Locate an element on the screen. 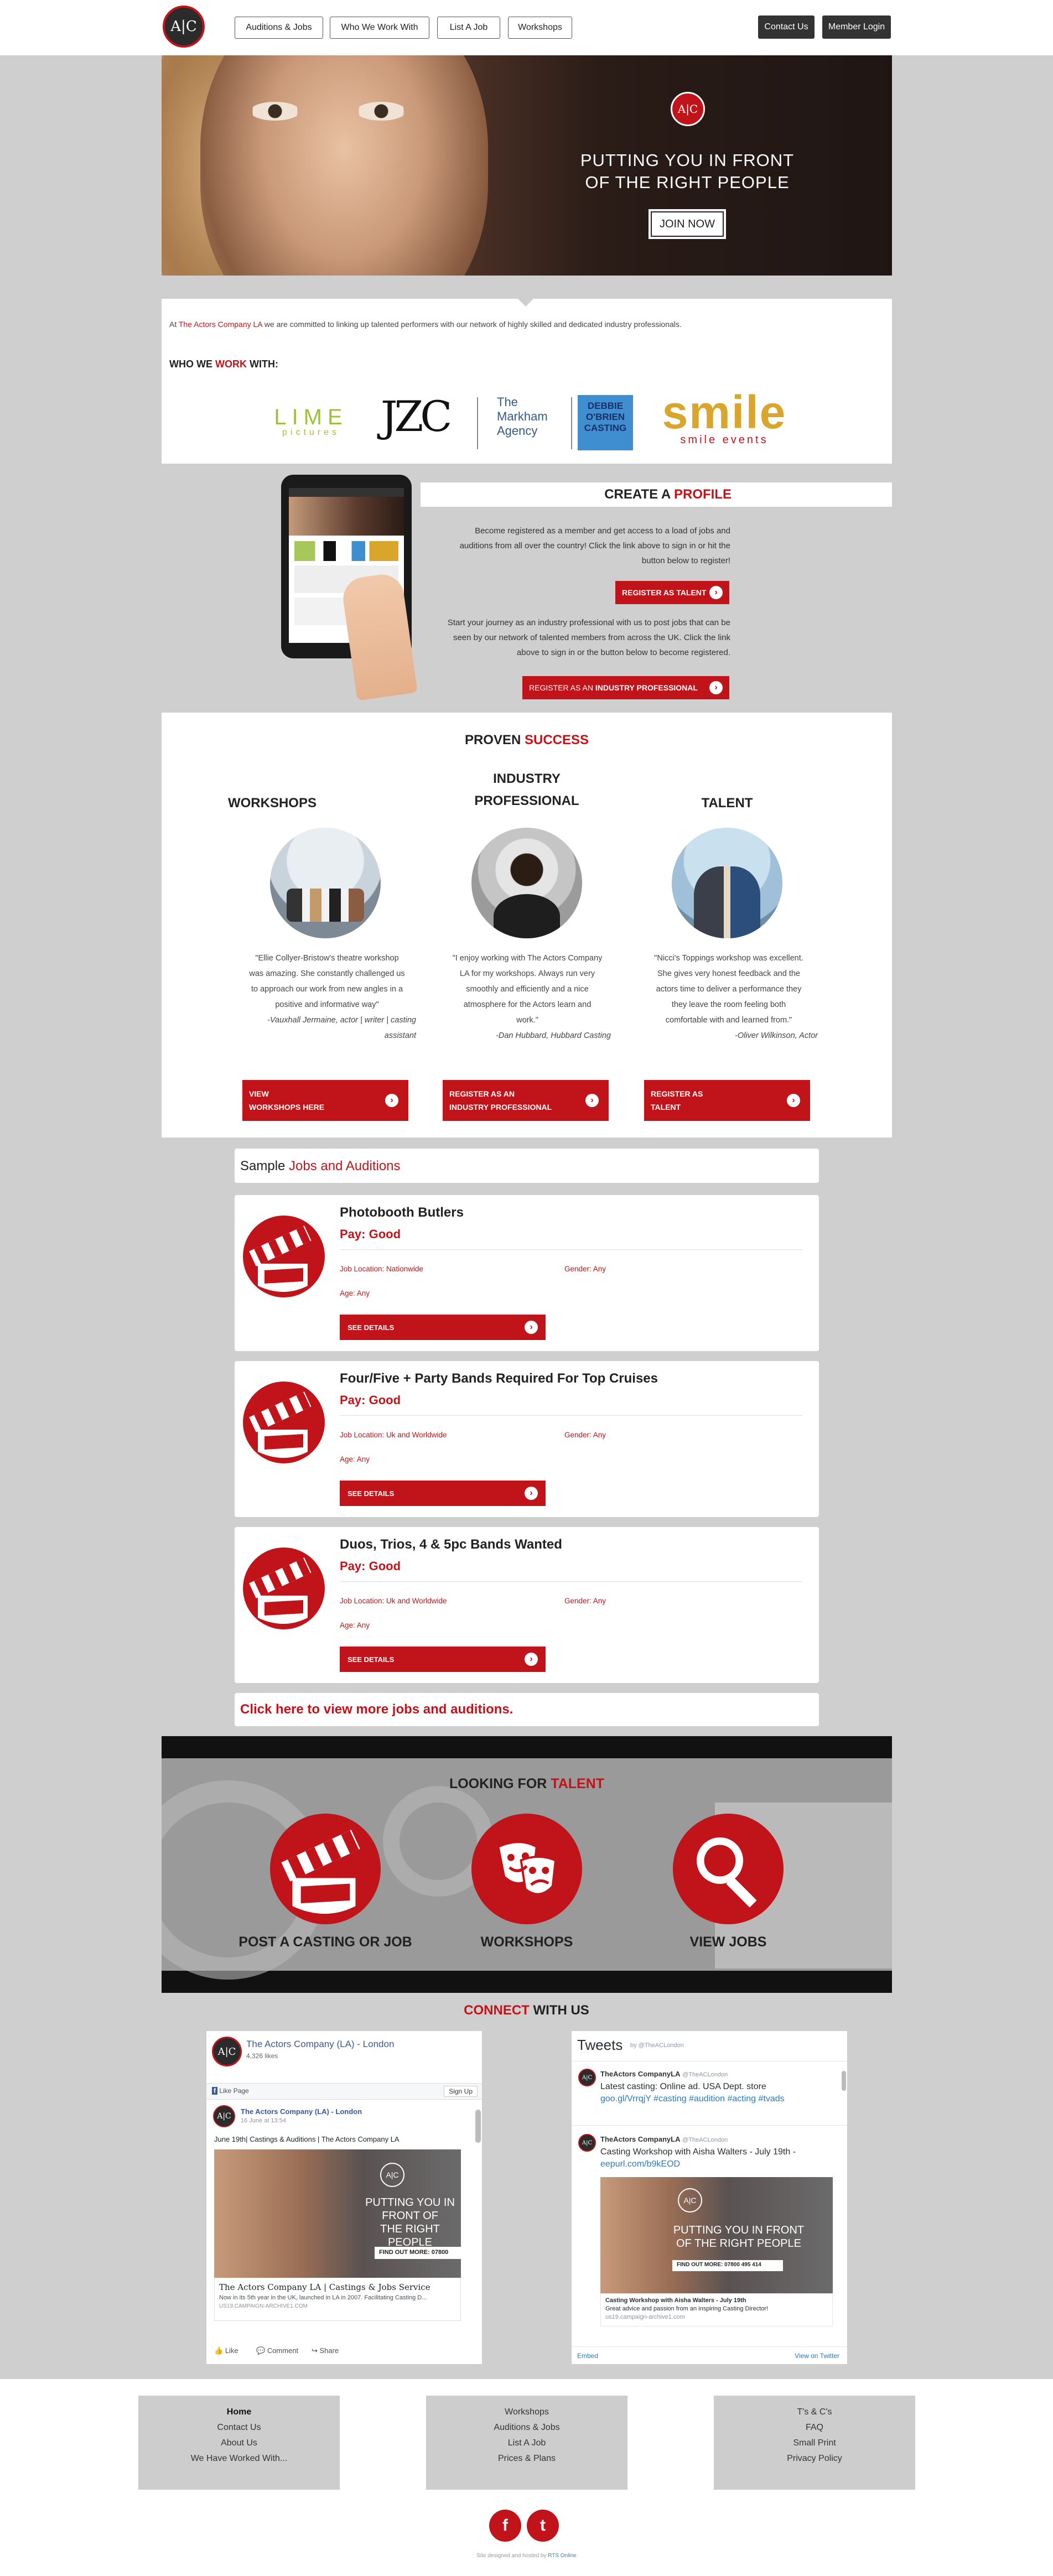 Image resolution: width=1053 pixels, height=2576 pixels. post-casting-label: POST A CASTING OR JOB is located at coordinates (325, 1942).